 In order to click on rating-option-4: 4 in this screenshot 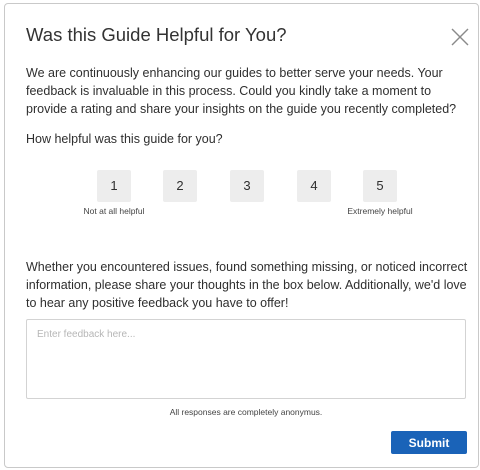, I will do `click(314, 186)`.